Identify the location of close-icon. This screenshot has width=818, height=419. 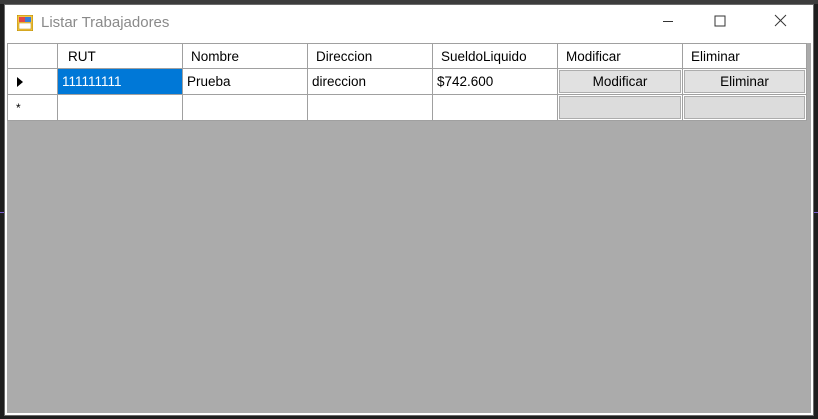
(780, 23).